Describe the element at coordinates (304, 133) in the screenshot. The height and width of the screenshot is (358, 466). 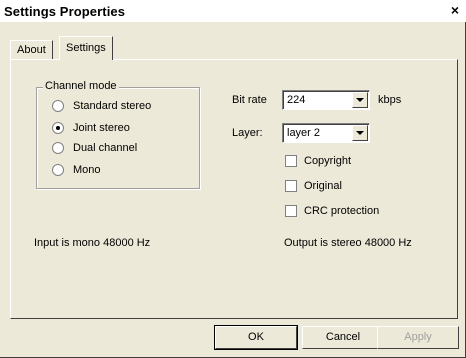
I see `layer-value: layer 2` at that location.